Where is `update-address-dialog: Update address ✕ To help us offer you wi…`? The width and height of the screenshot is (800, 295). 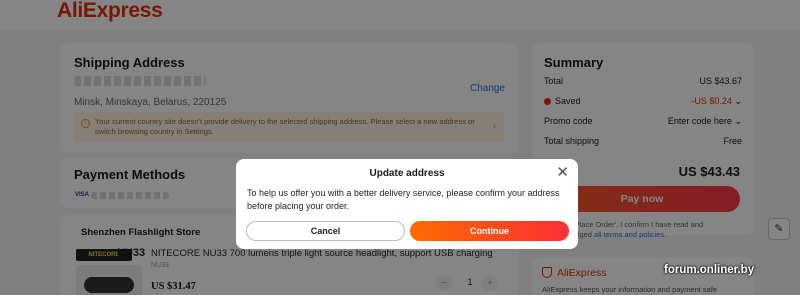
update-address-dialog: Update address ✕ To help us offer you wi… is located at coordinates (407, 204).